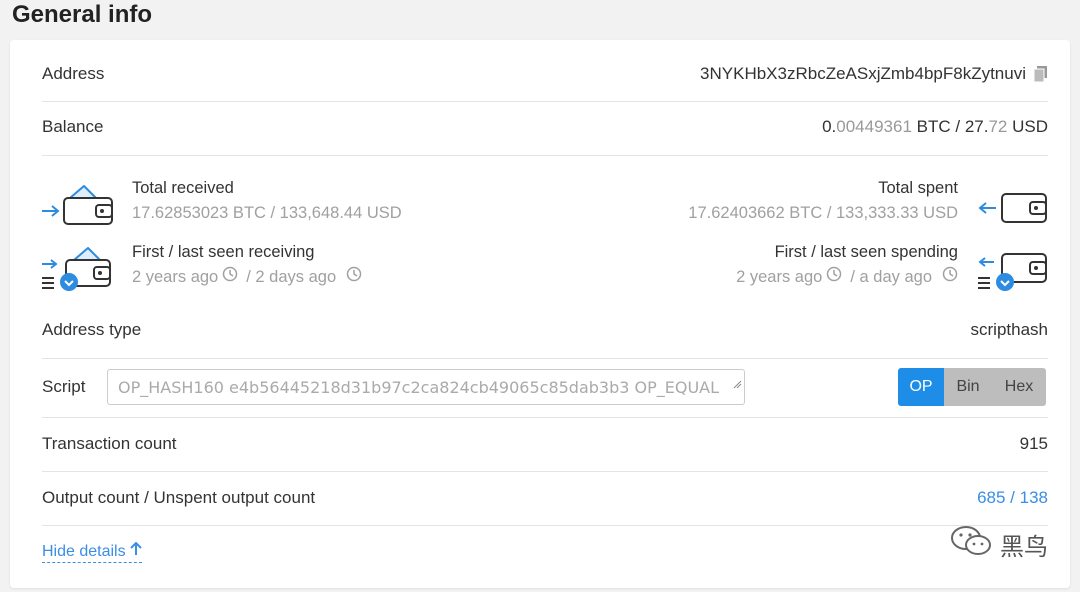 The width and height of the screenshot is (1080, 592). Describe the element at coordinates (1024, 547) in the screenshot. I see `watermark-text: 黑鸟` at that location.